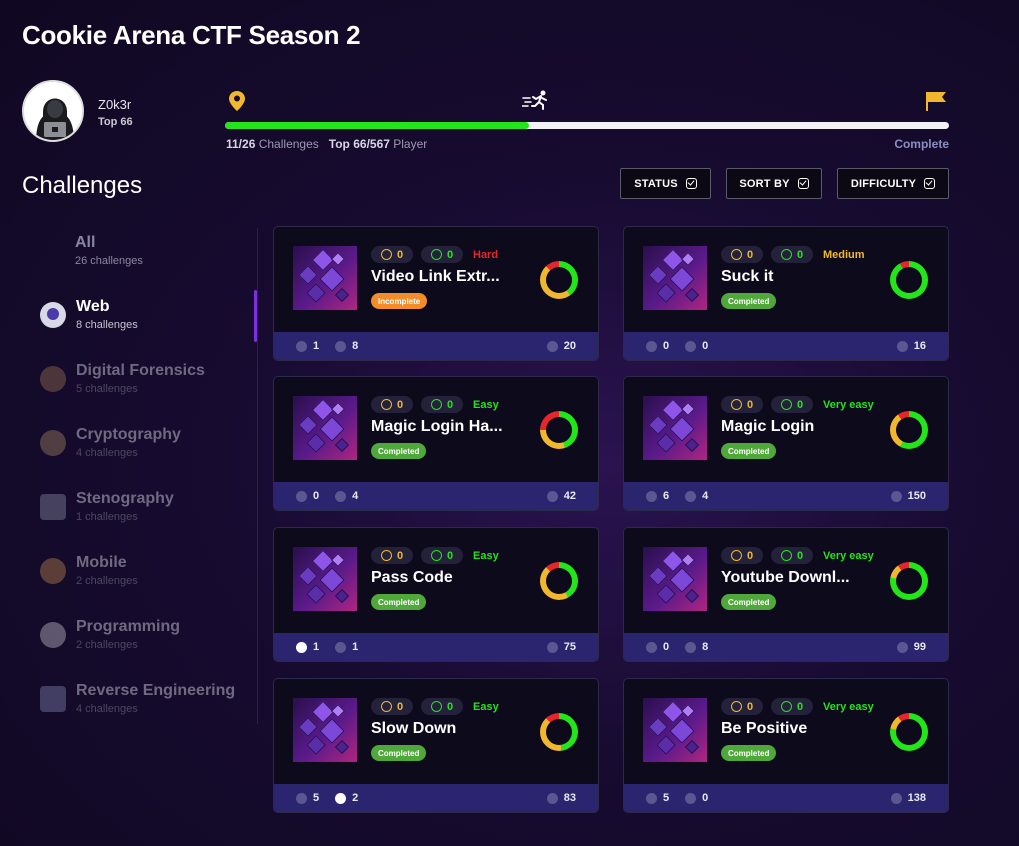  I want to click on like-count: 6, so click(666, 496).